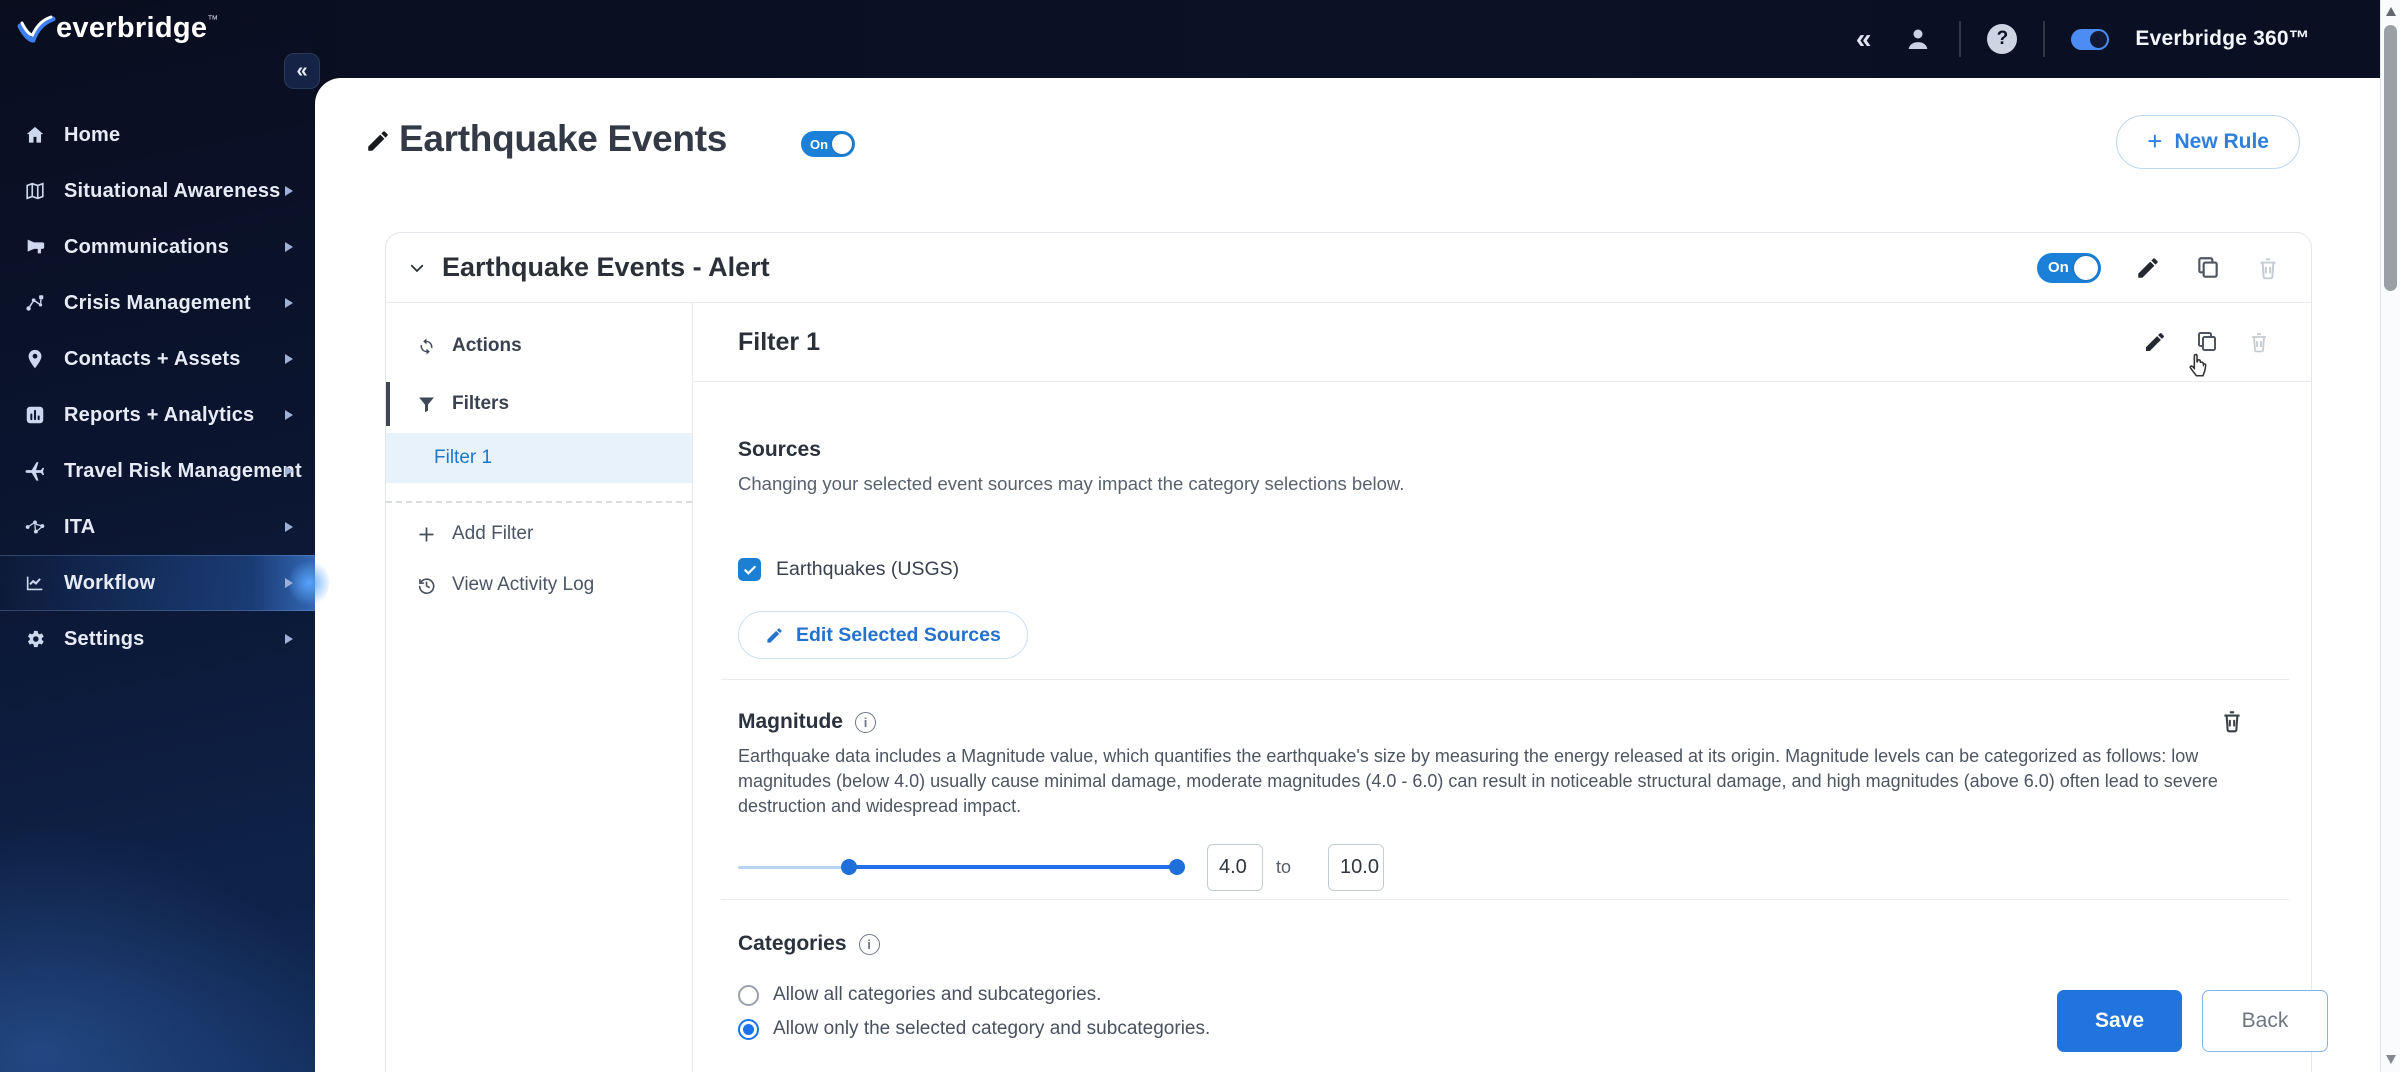 This screenshot has height=1072, width=2400. I want to click on sidebar-item-situational-awareness: Situational Awareness, so click(157, 191).